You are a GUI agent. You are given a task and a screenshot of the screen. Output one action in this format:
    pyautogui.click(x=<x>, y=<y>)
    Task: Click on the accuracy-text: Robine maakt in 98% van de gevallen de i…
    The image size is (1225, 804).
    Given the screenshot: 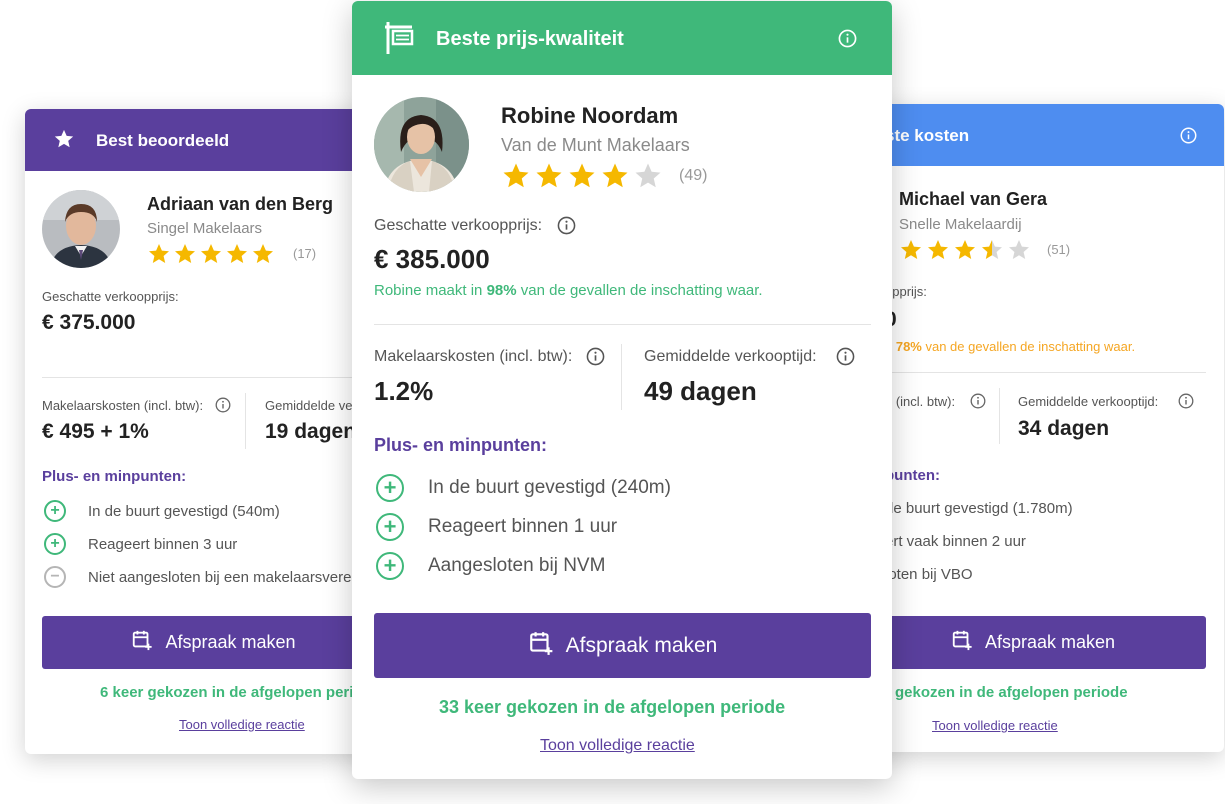 What is the action you would take?
    pyautogui.click(x=568, y=290)
    